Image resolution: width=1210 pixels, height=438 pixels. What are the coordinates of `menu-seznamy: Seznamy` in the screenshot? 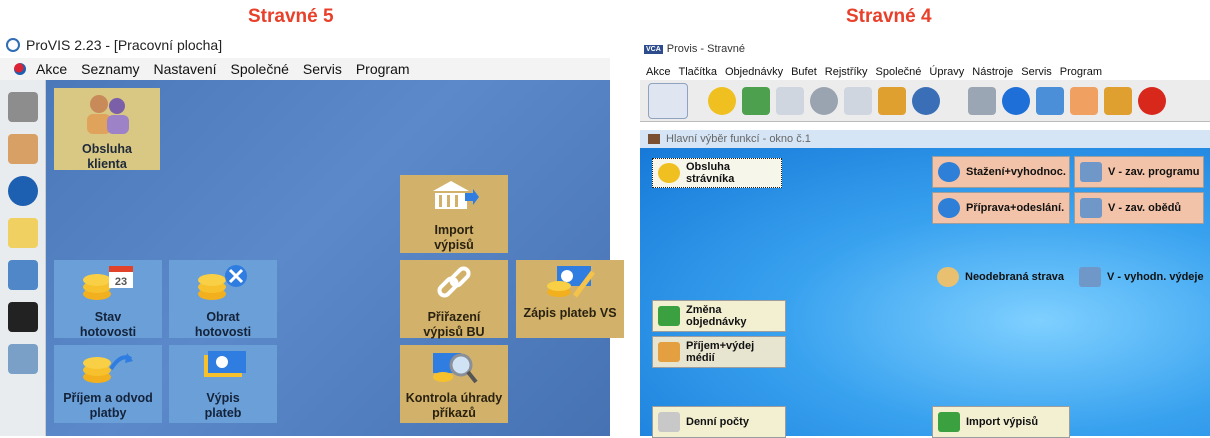 It's located at (110, 69).